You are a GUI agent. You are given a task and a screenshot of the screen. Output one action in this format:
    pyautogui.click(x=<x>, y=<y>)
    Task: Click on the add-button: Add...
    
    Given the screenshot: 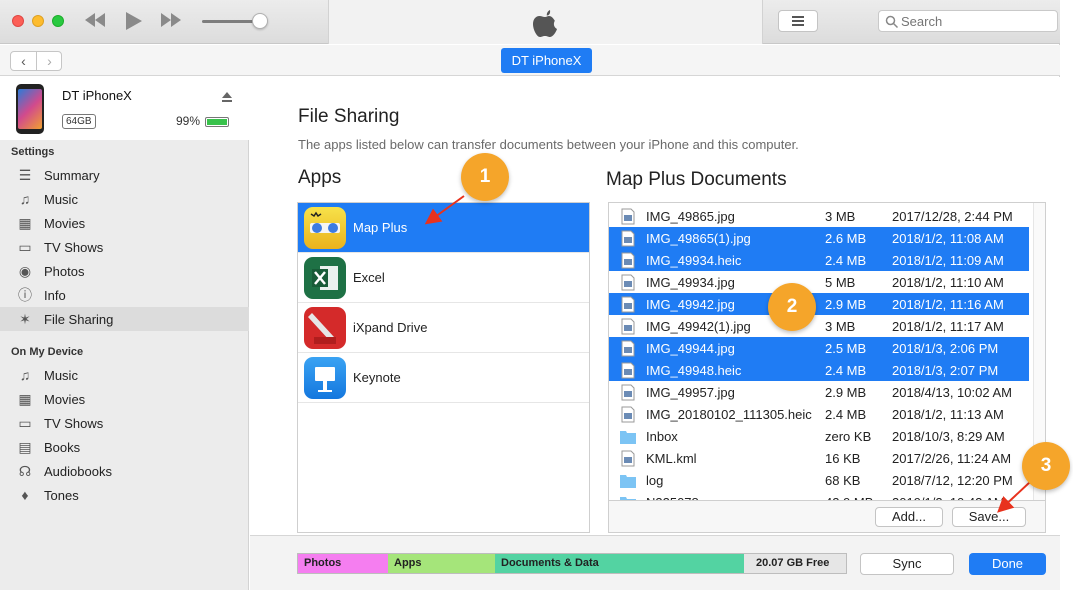 What is the action you would take?
    pyautogui.click(x=909, y=517)
    